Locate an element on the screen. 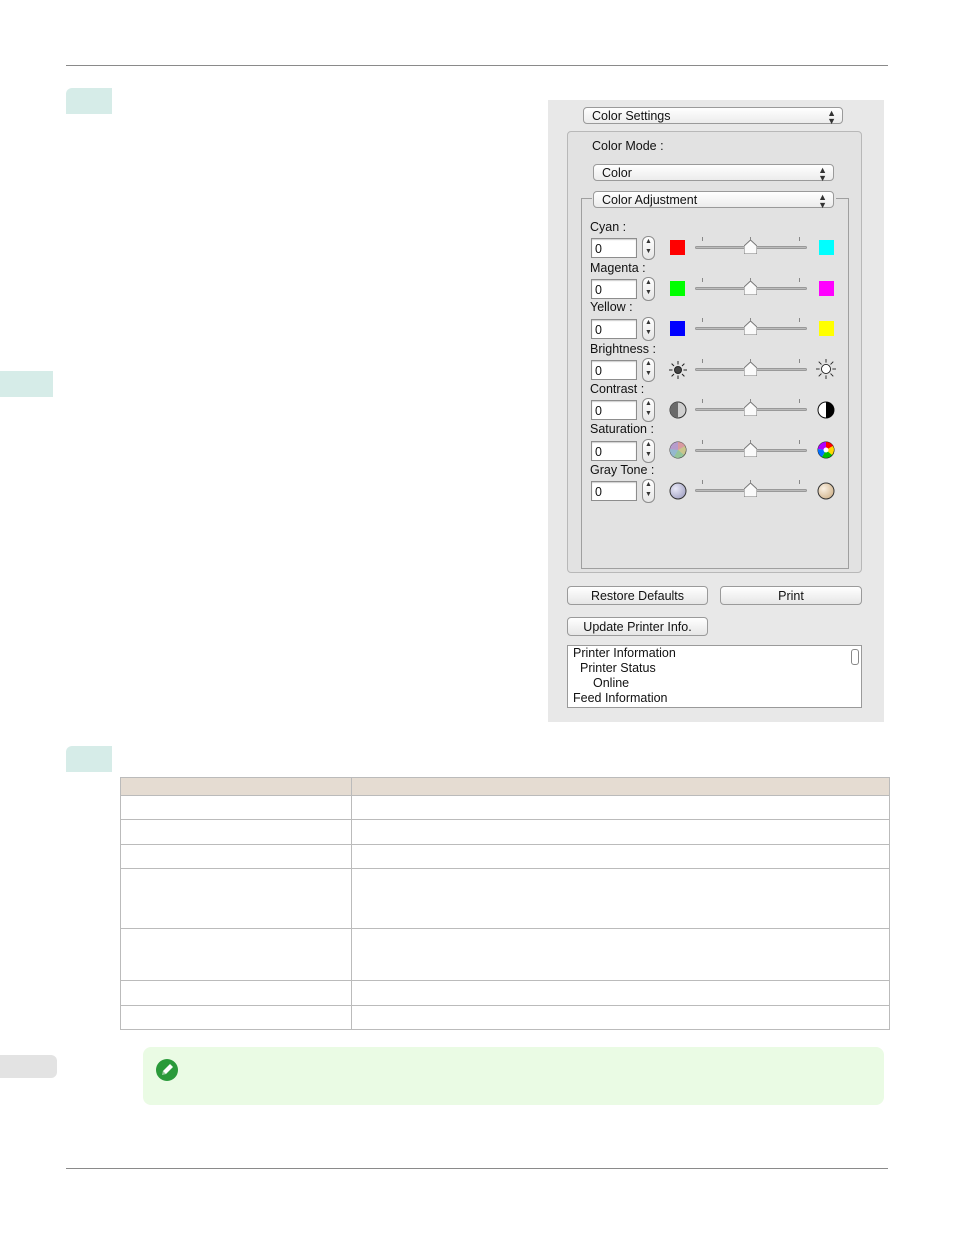  chapter-side-tab is located at coordinates (26, 384).